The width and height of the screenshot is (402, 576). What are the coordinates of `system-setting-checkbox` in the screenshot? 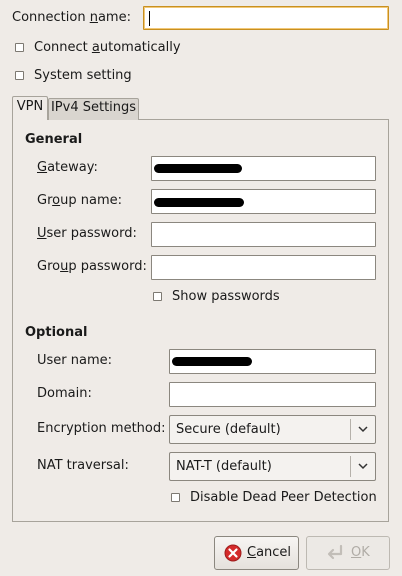 It's located at (19, 75).